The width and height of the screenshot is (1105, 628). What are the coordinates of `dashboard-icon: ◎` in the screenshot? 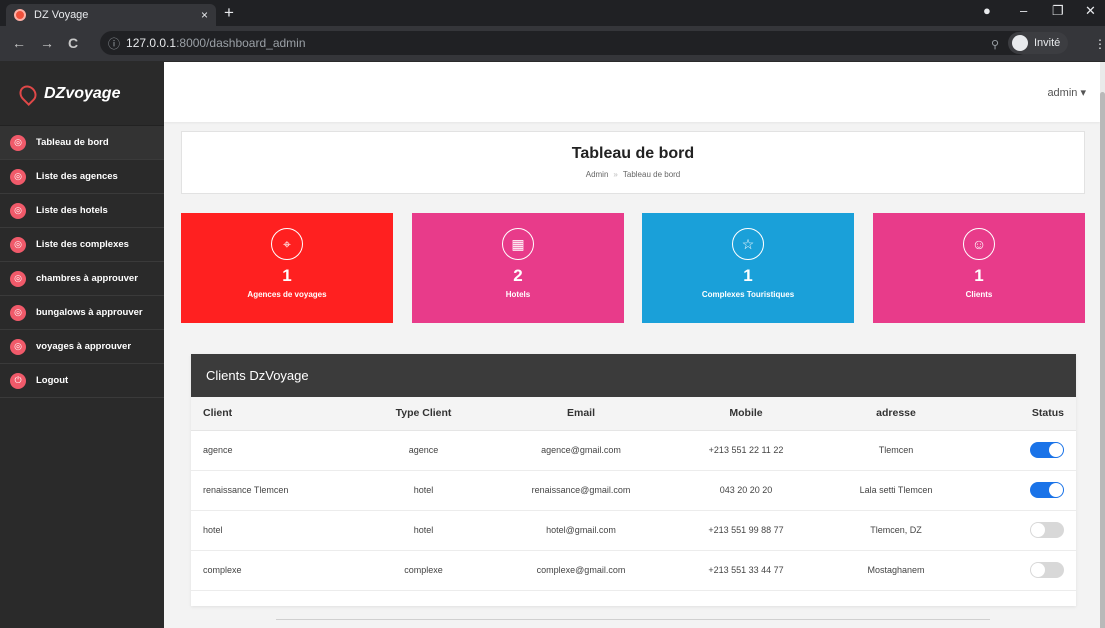 It's located at (18, 142).